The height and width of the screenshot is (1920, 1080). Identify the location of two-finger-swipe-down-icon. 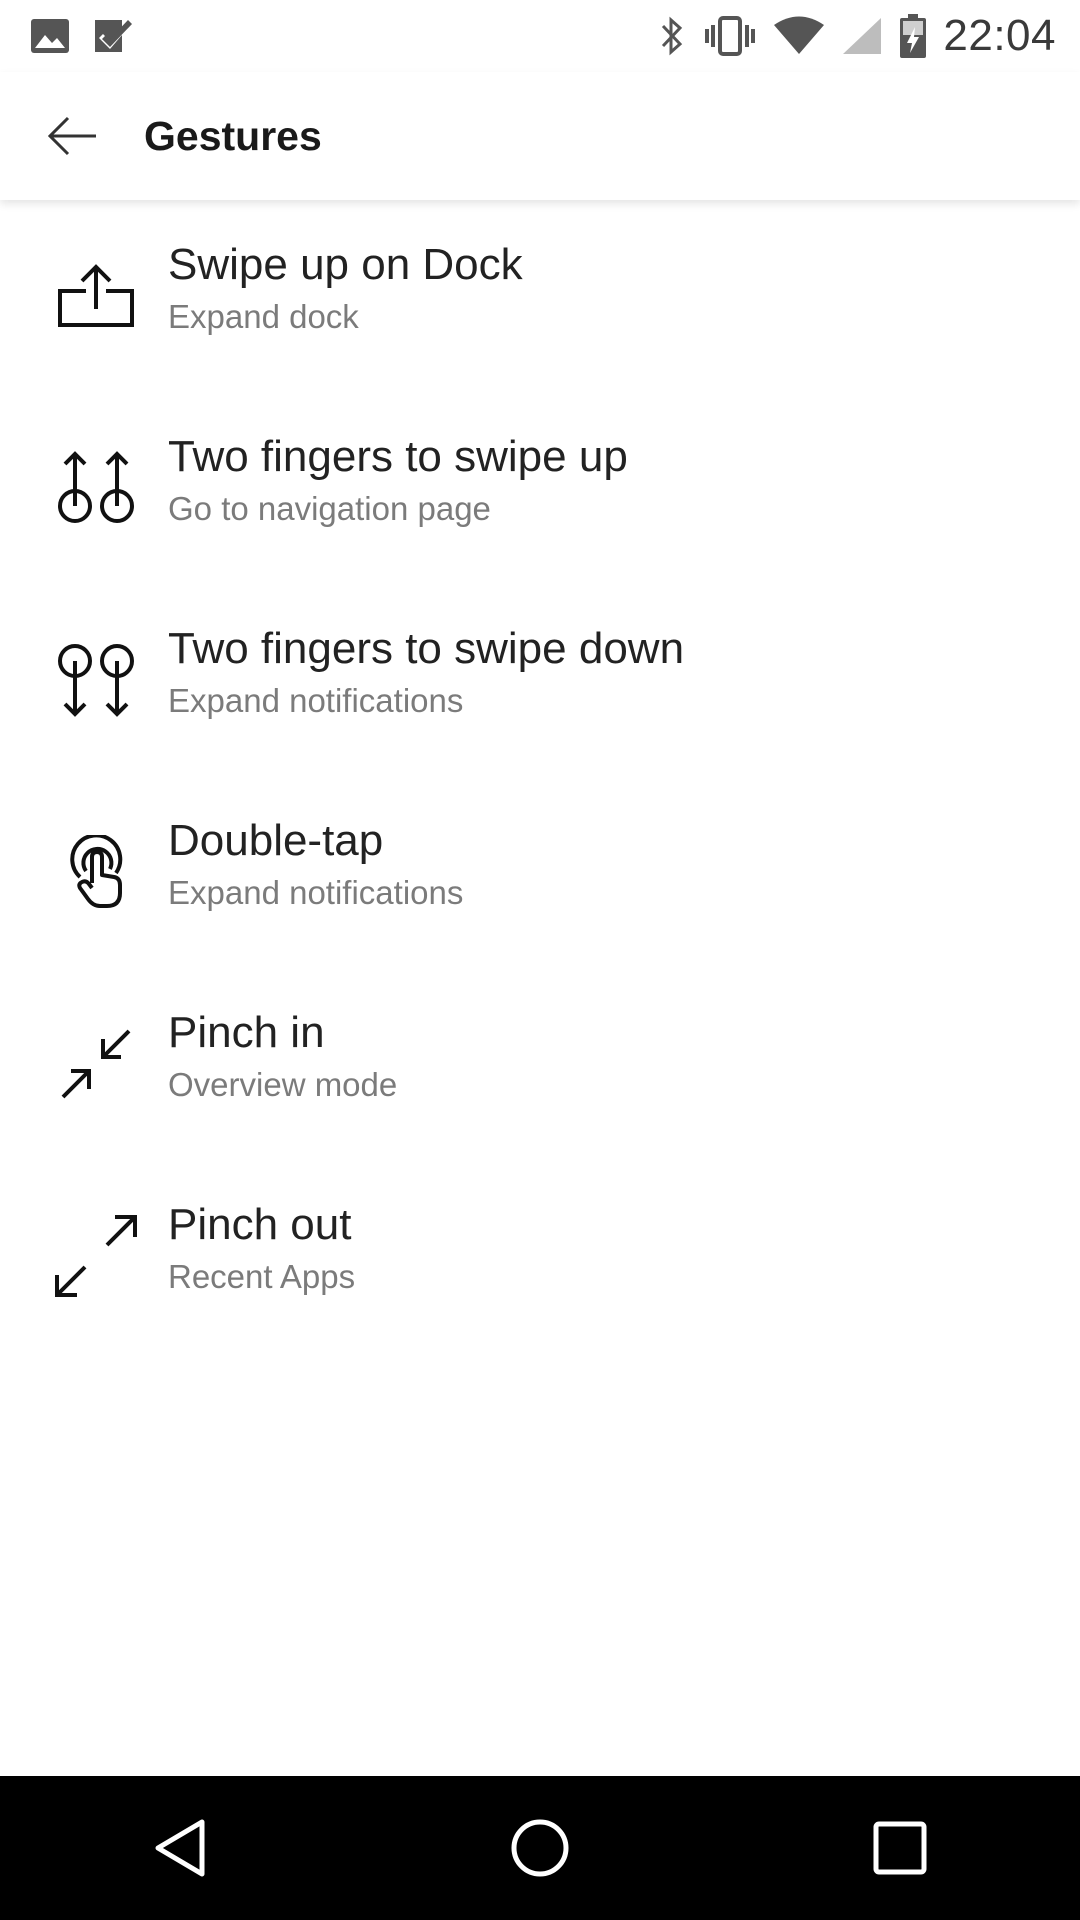
(96, 680).